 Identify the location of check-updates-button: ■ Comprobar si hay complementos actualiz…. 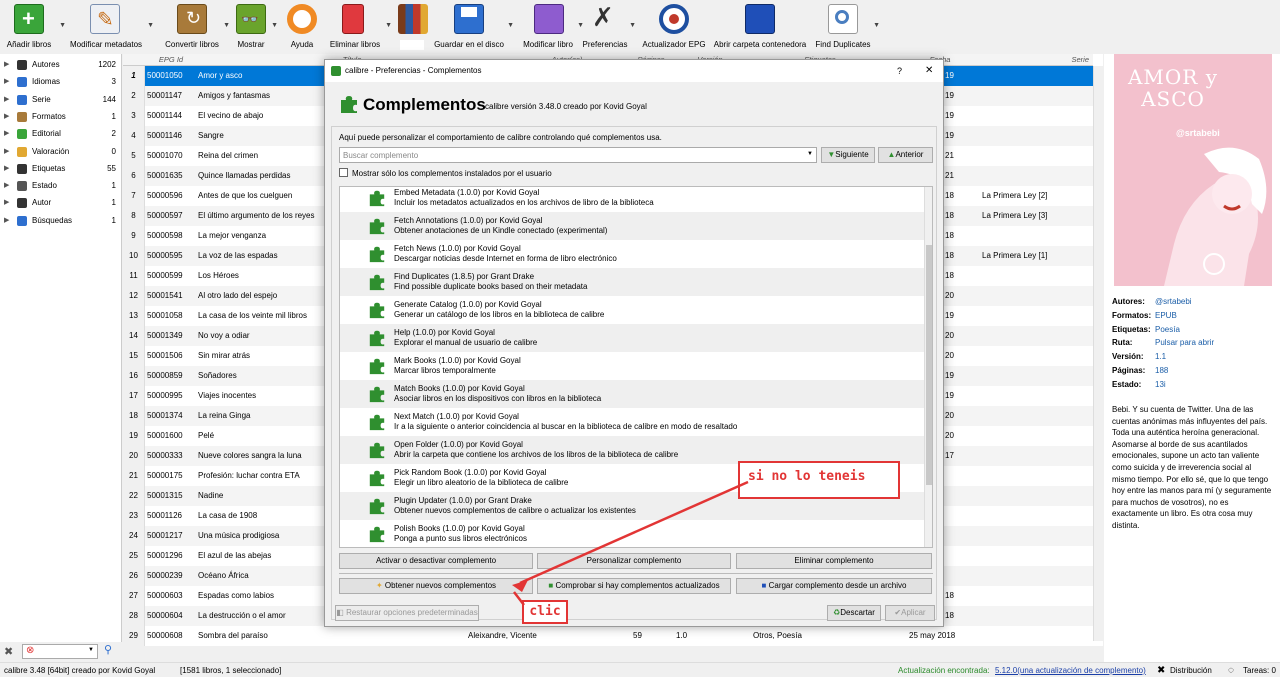
(634, 586).